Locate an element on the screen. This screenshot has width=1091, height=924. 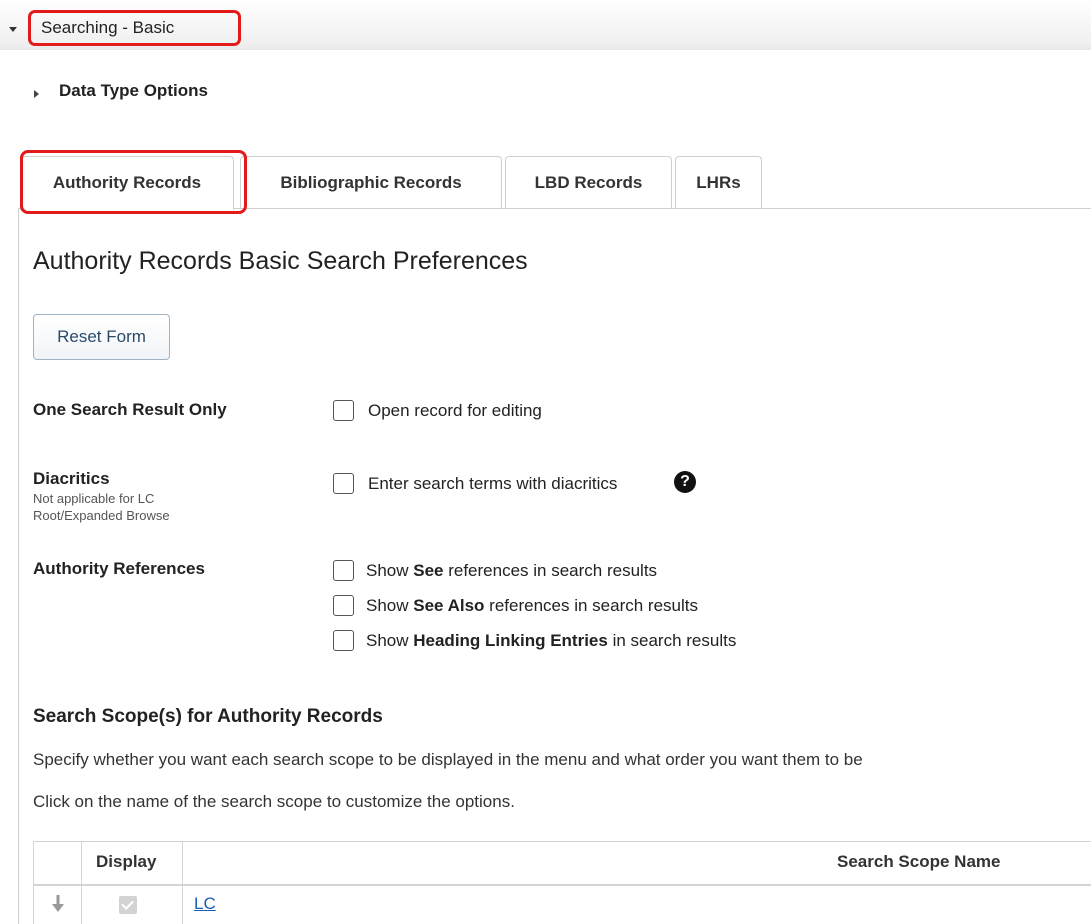
column-header-search-scope-name: Search Scope Name is located at coordinates (918, 862).